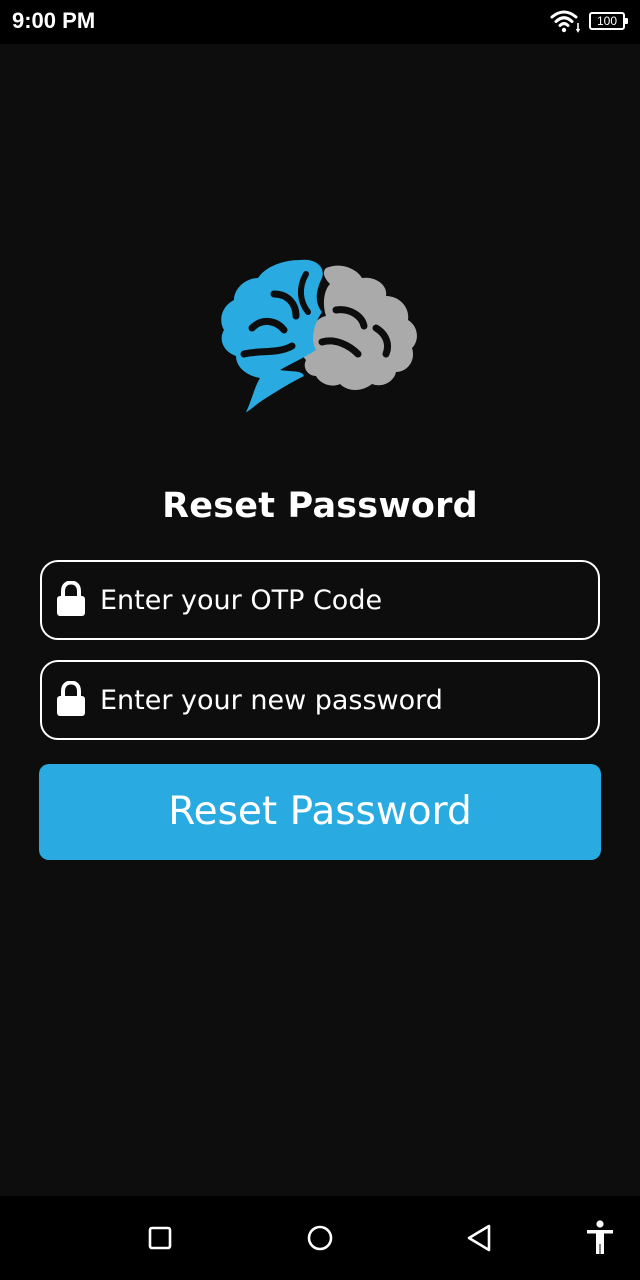 The width and height of the screenshot is (640, 1280). Describe the element at coordinates (480, 1238) in the screenshot. I see `back-icon` at that location.